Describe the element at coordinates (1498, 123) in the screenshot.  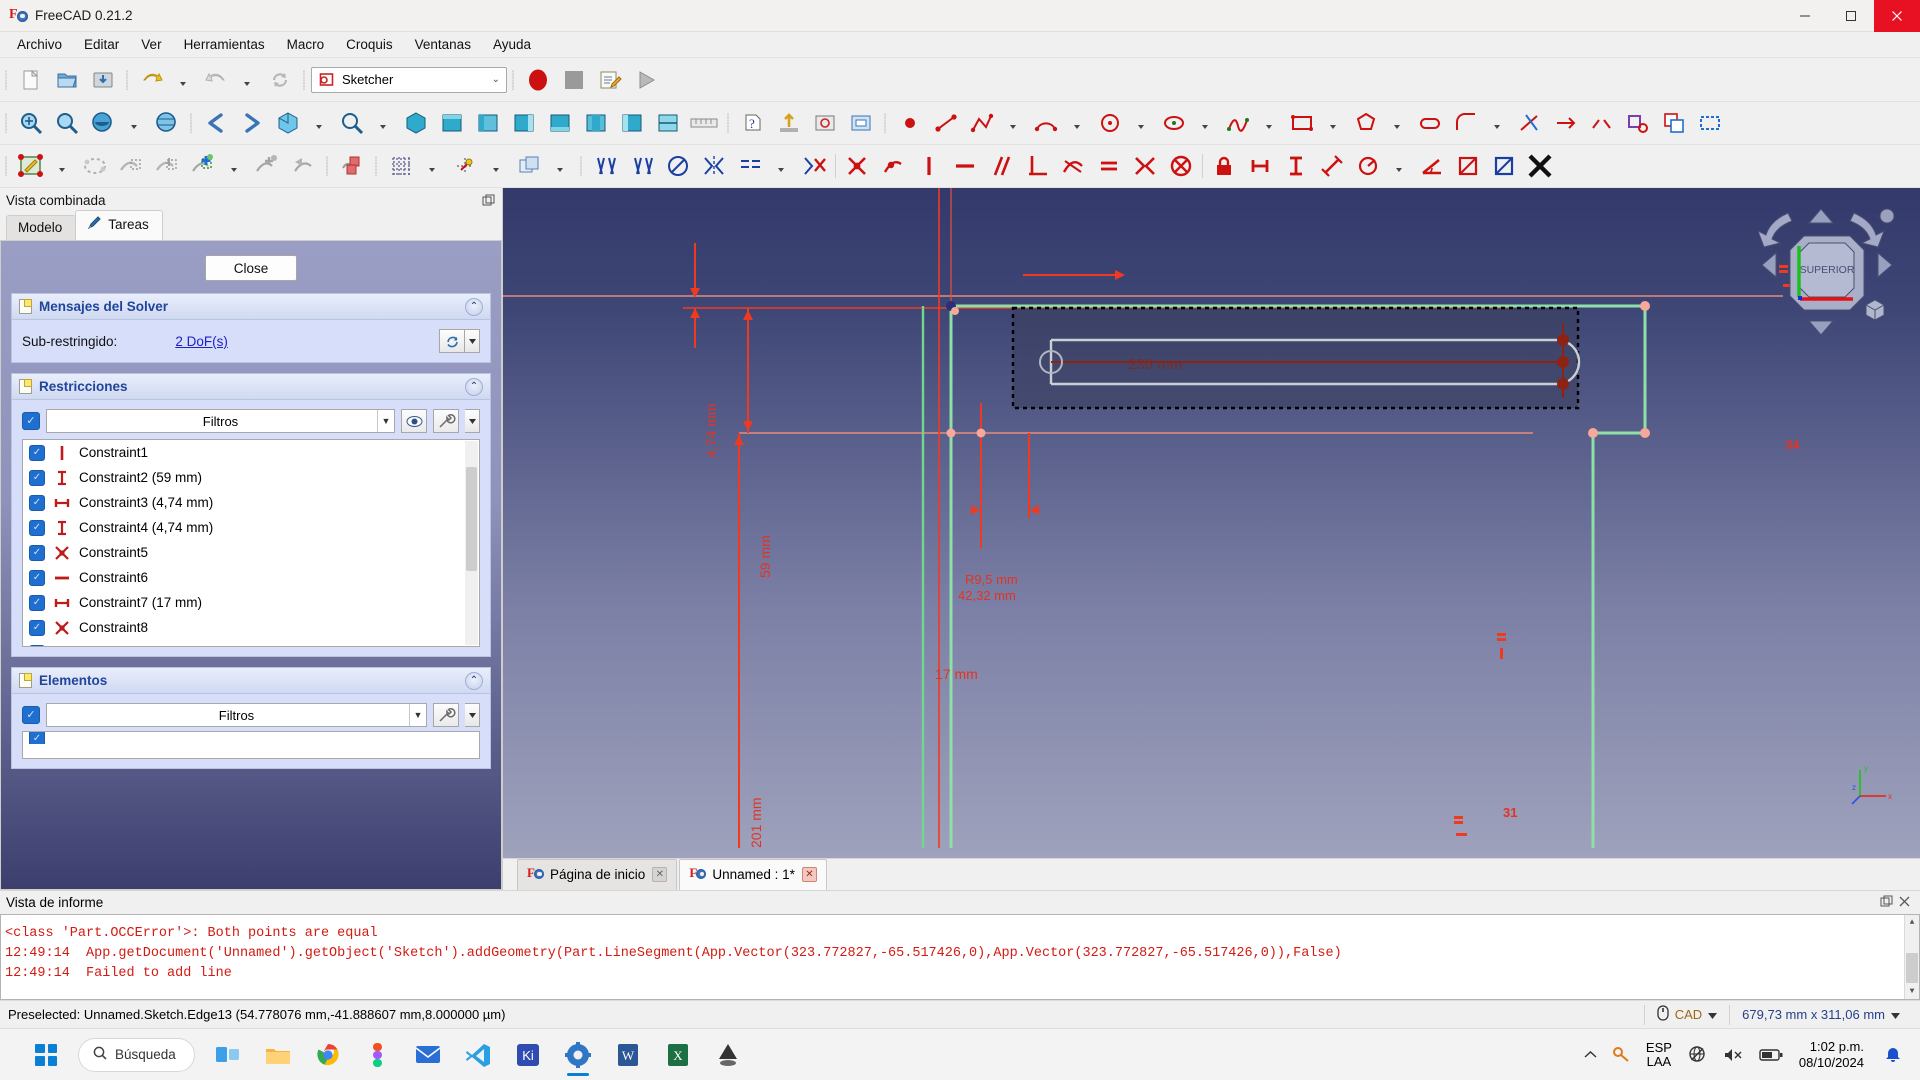
I see `fillet-dropdown-icon` at that location.